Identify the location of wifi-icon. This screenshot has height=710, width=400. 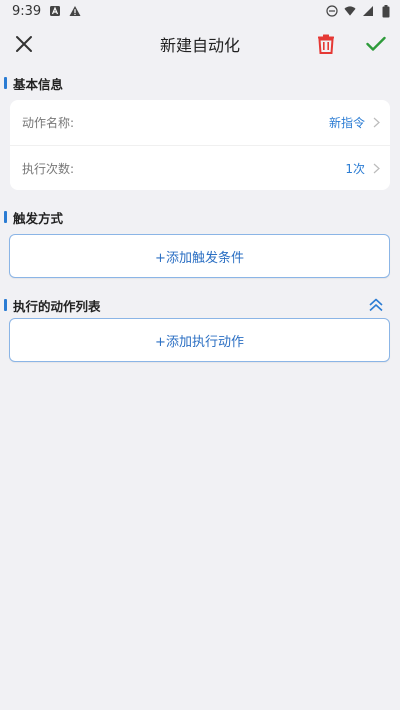
(350, 11).